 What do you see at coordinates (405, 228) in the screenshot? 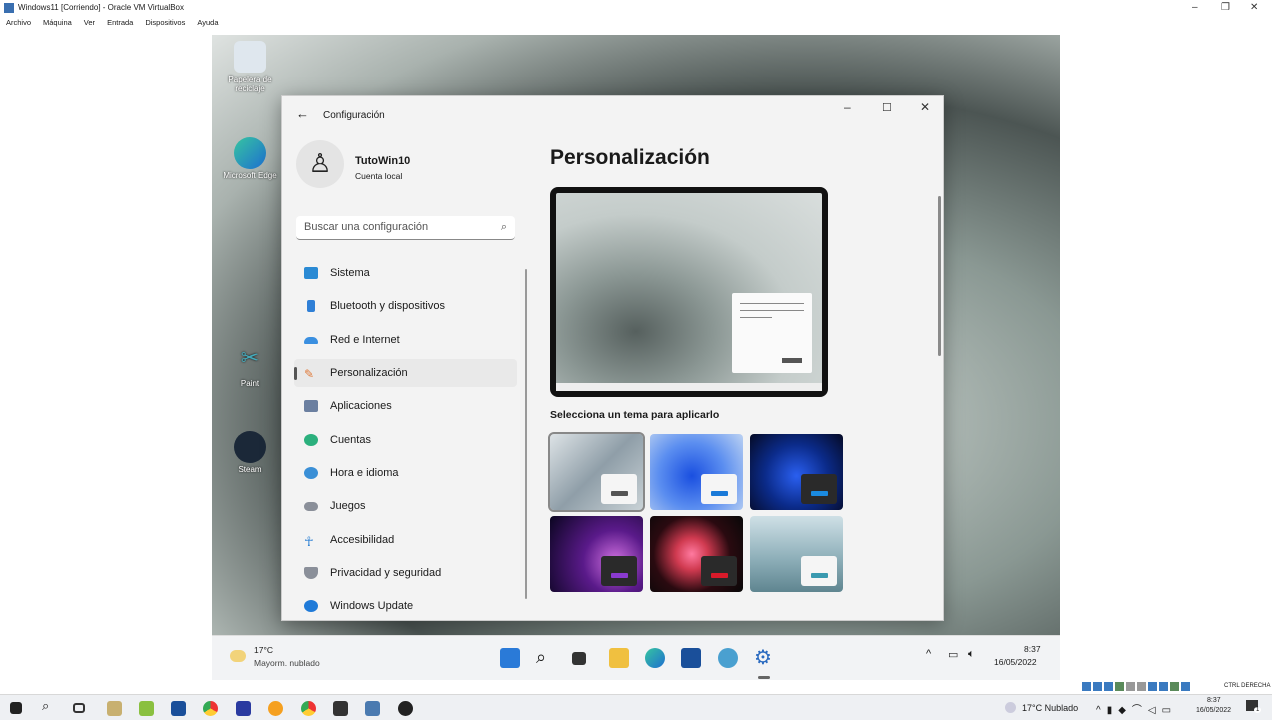
I see `search-input: Buscar una configuración ⌕` at bounding box center [405, 228].